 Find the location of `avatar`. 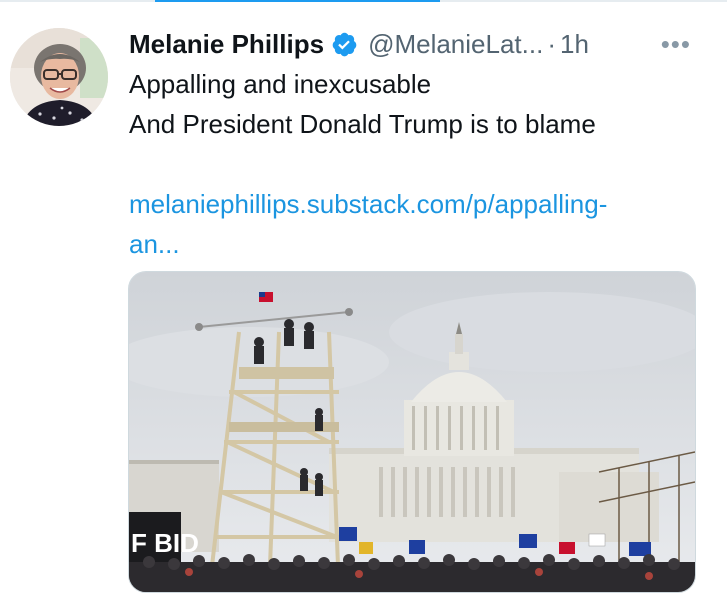

avatar is located at coordinates (59, 77).